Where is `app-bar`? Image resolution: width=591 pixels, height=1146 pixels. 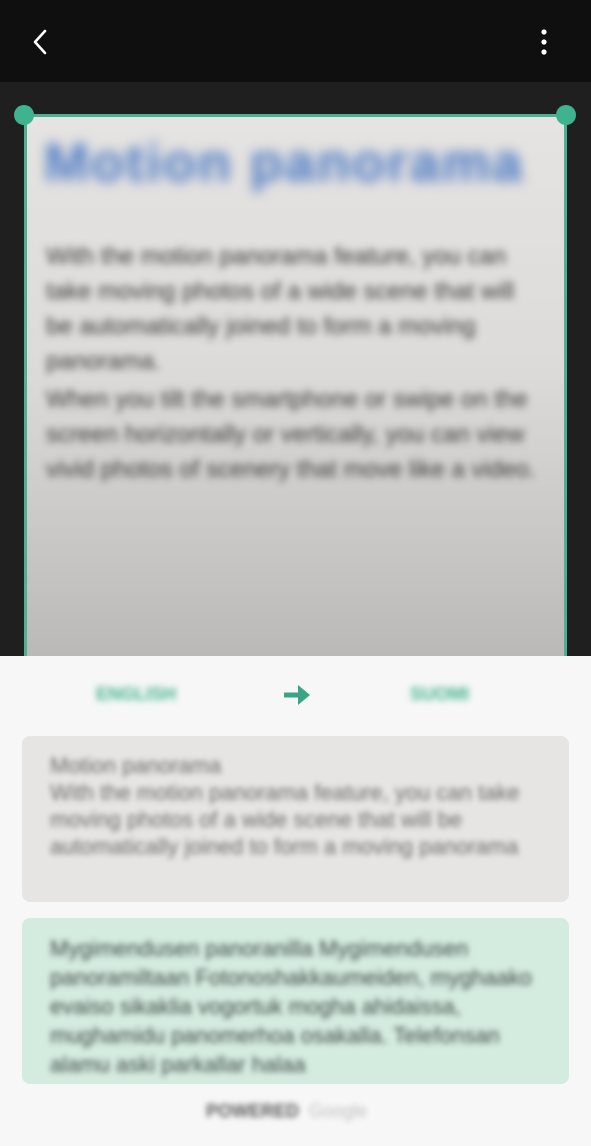 app-bar is located at coordinates (295, 41).